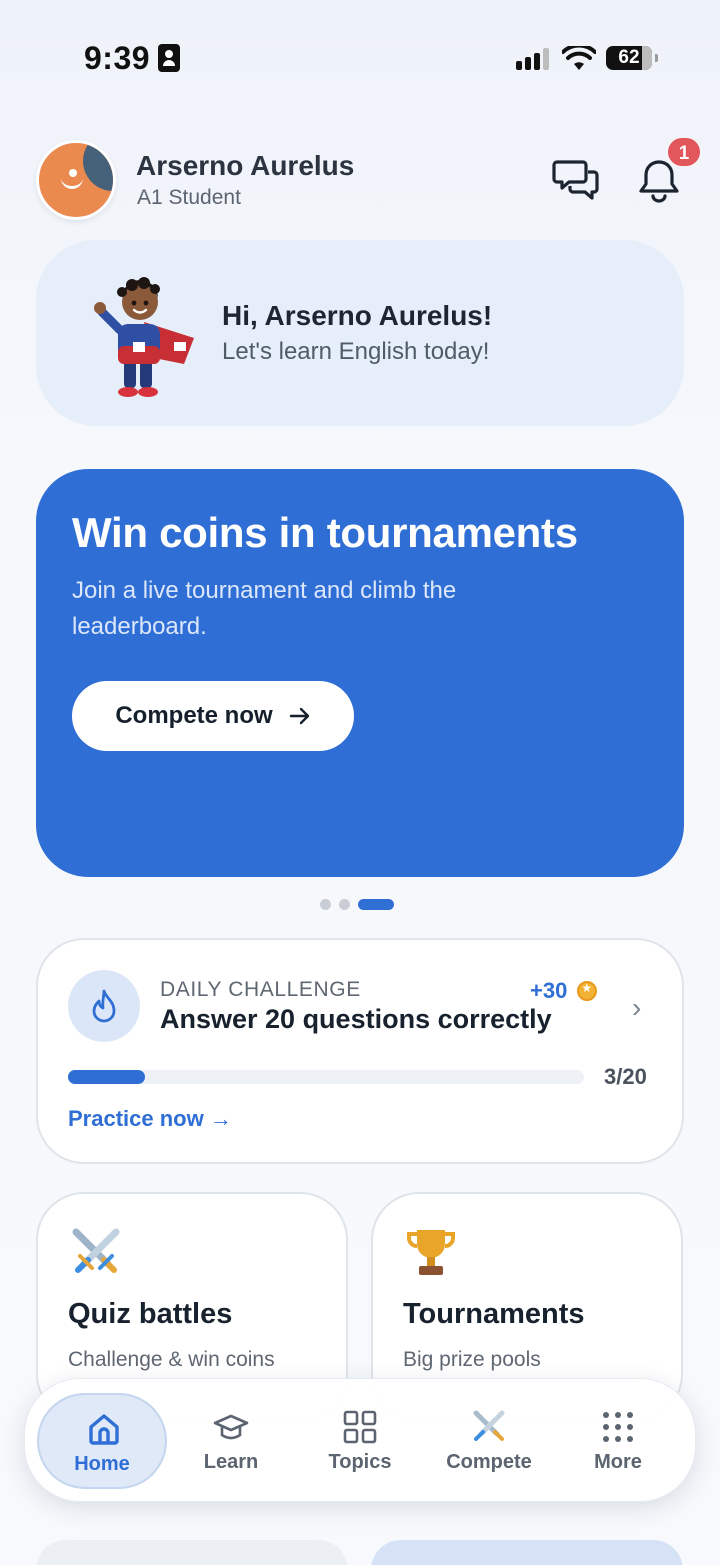  I want to click on pagination-dot-active, so click(376, 904).